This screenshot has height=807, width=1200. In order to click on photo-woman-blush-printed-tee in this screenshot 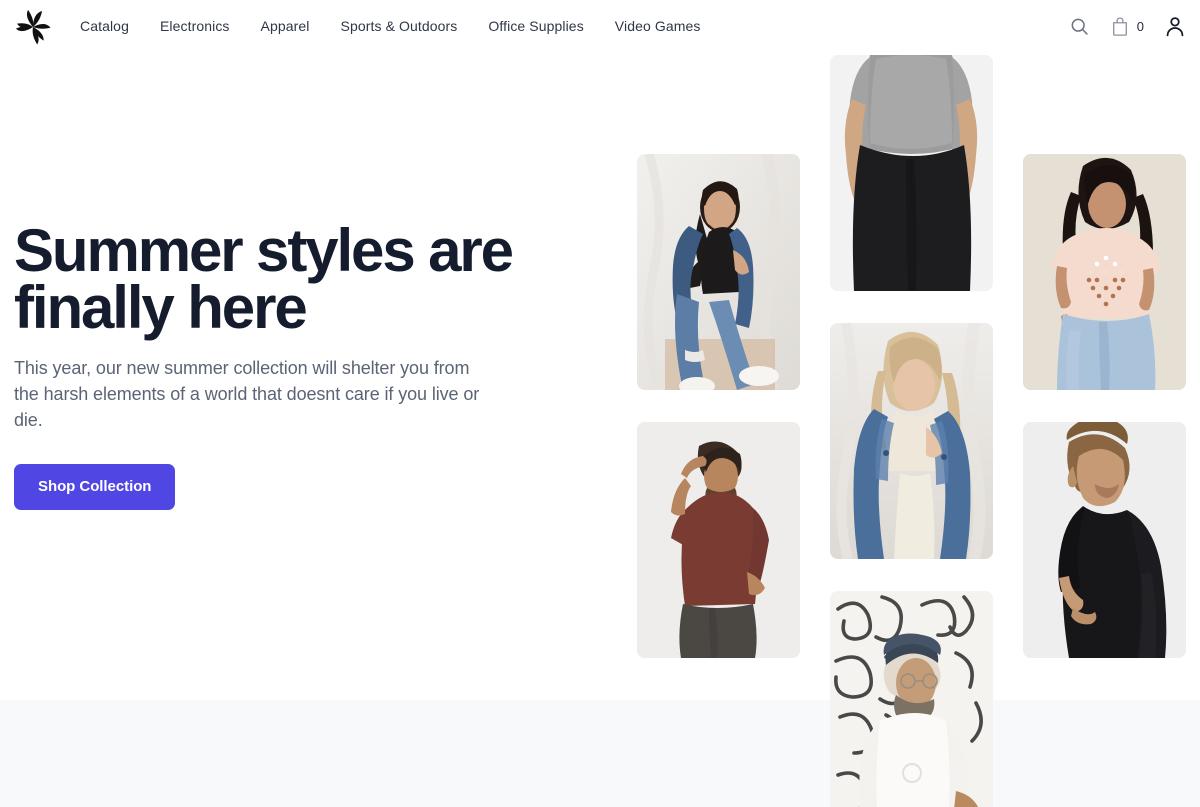, I will do `click(1104, 272)`.